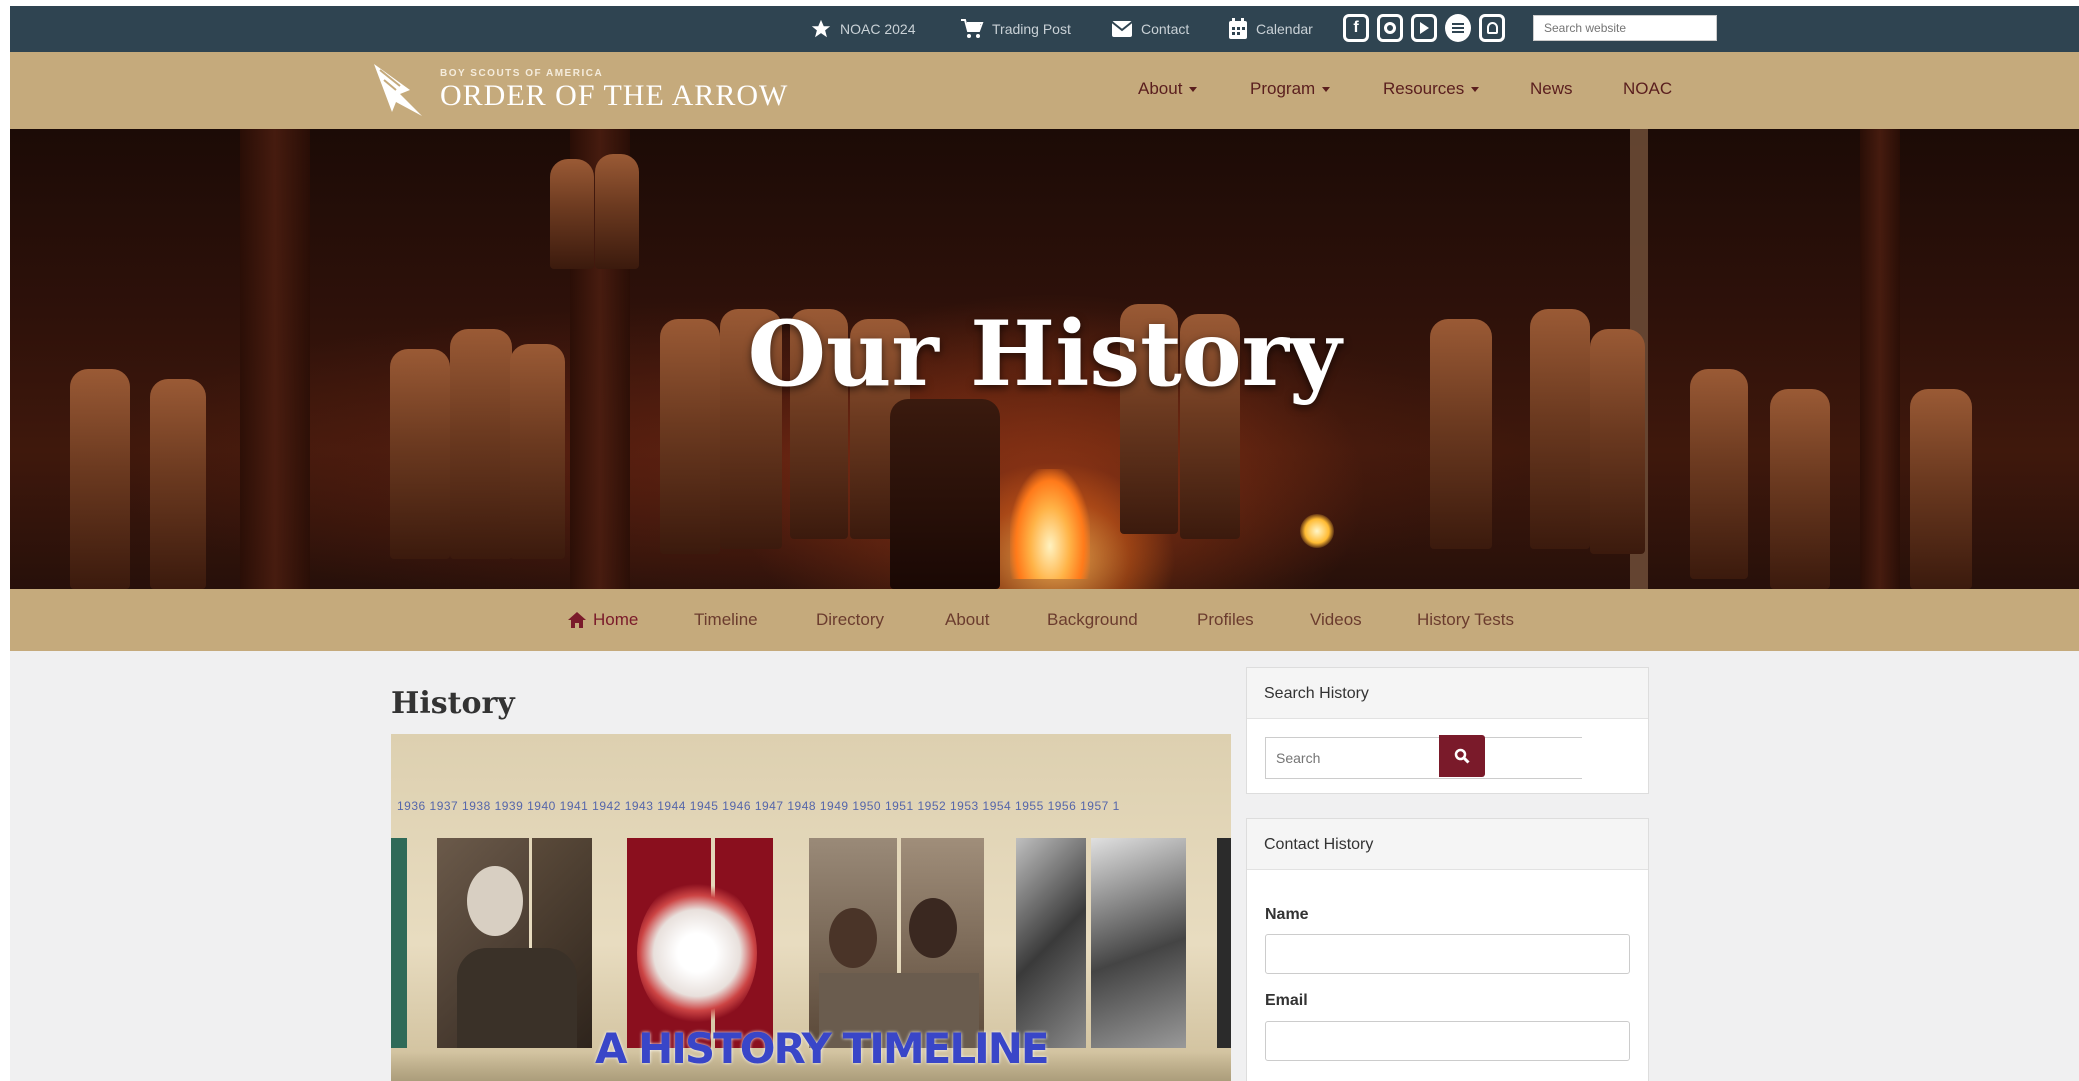  I want to click on brand-name: ORDER OF THE ARROW, so click(614, 95).